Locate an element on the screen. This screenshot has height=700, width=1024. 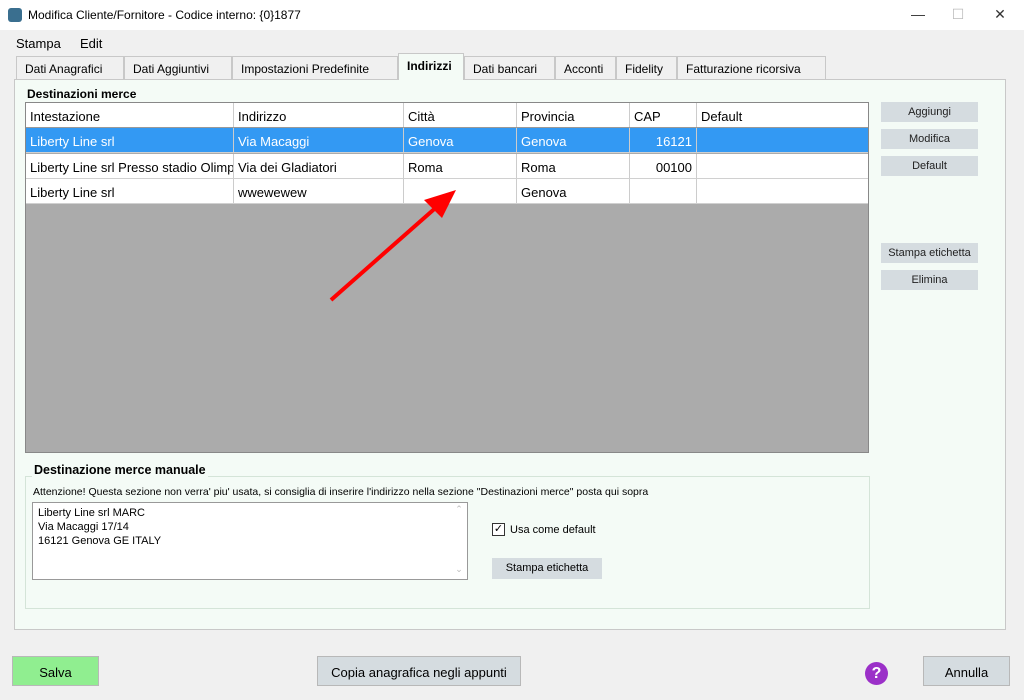
table-cell: 16121 is located at coordinates (663, 140).